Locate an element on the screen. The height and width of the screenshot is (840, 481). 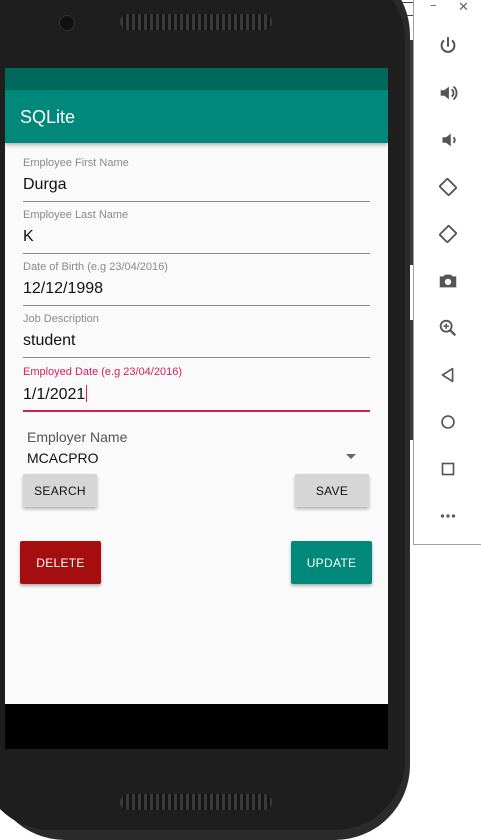
more-icon is located at coordinates (448, 516).